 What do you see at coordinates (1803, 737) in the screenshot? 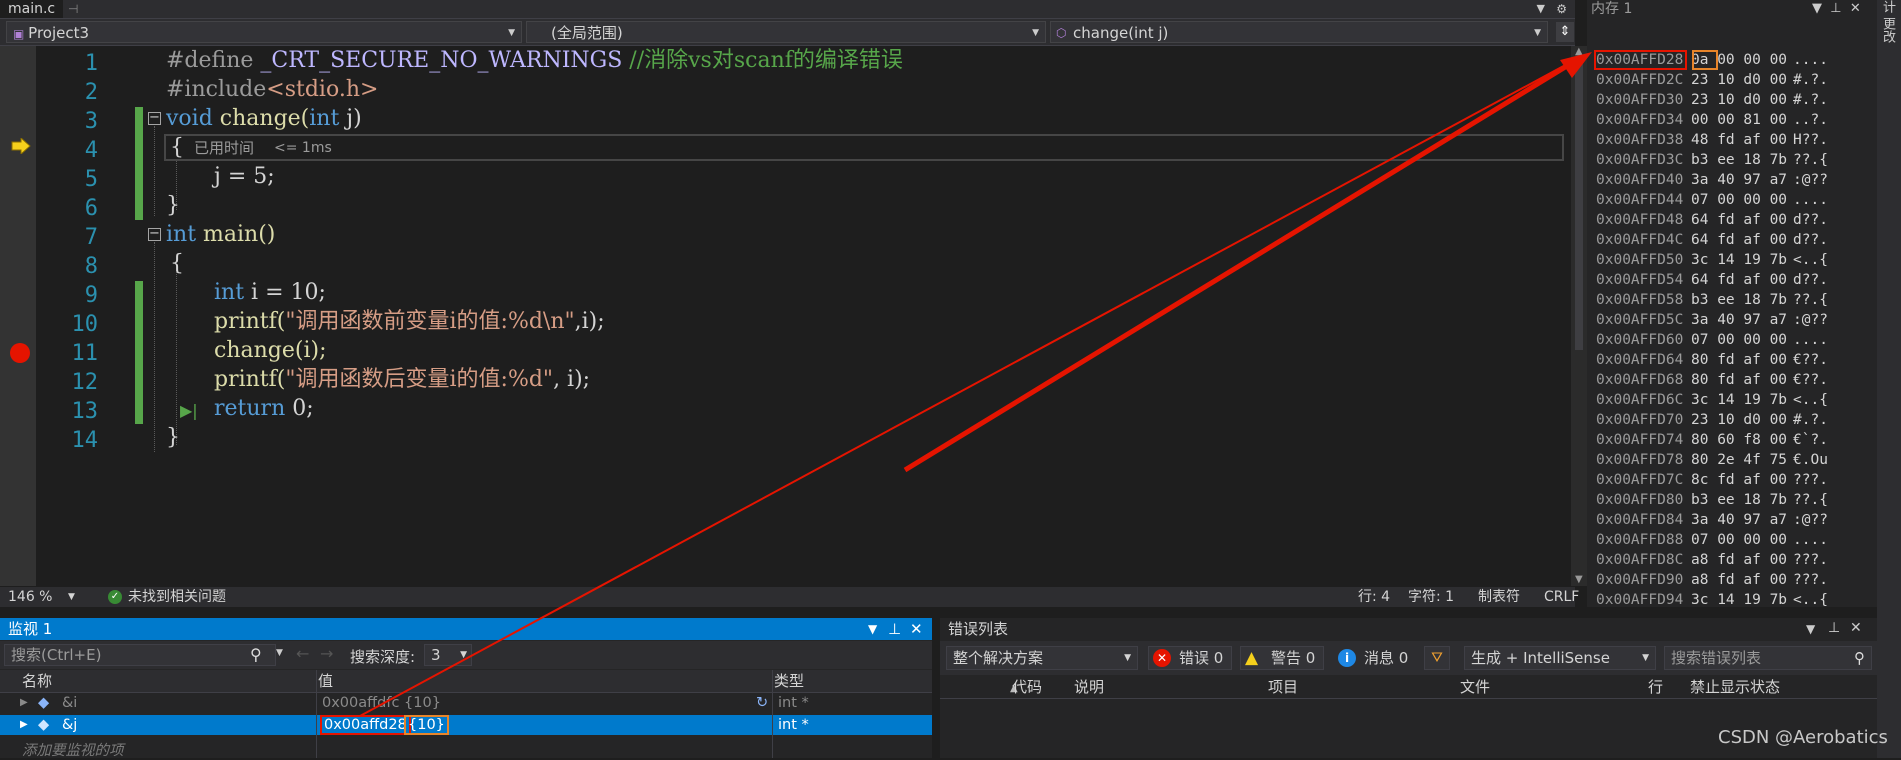
I see `watermark: CSDN @Aerobatics` at bounding box center [1803, 737].